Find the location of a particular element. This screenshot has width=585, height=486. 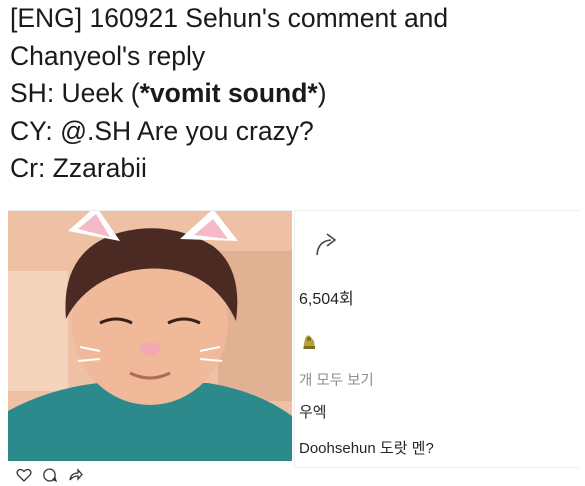

comment-item: 우엑 is located at coordinates (313, 412).